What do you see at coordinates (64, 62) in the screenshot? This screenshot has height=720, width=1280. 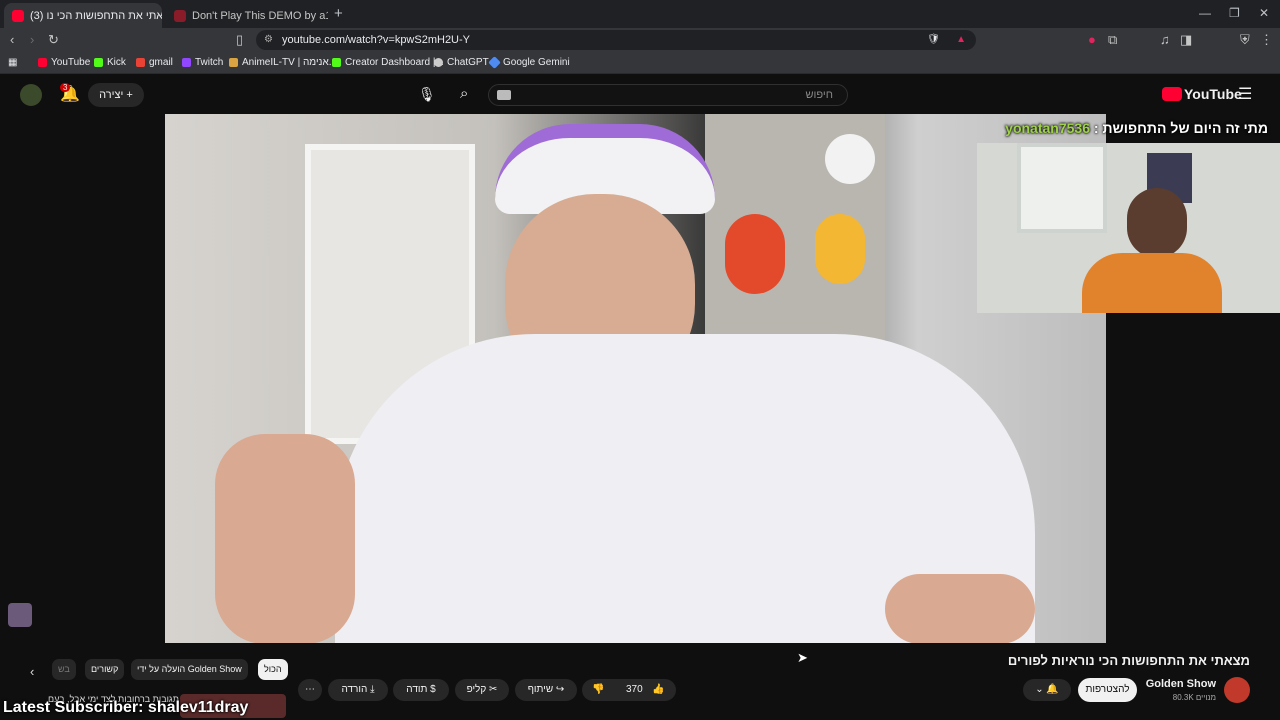 I see `bookmark-youtube: YouTube` at bounding box center [64, 62].